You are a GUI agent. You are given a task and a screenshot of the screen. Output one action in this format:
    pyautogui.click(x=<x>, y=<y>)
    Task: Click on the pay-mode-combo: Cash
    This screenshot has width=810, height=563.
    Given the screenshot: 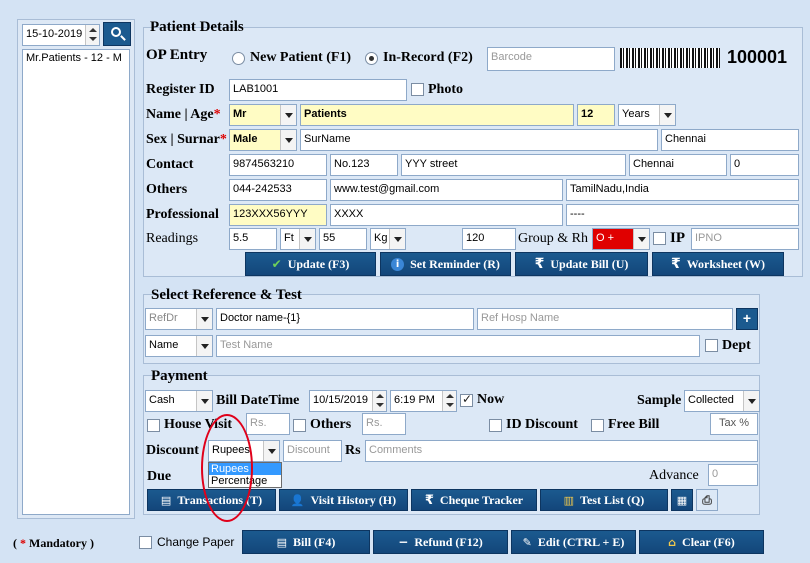 What is the action you would take?
    pyautogui.click(x=179, y=401)
    